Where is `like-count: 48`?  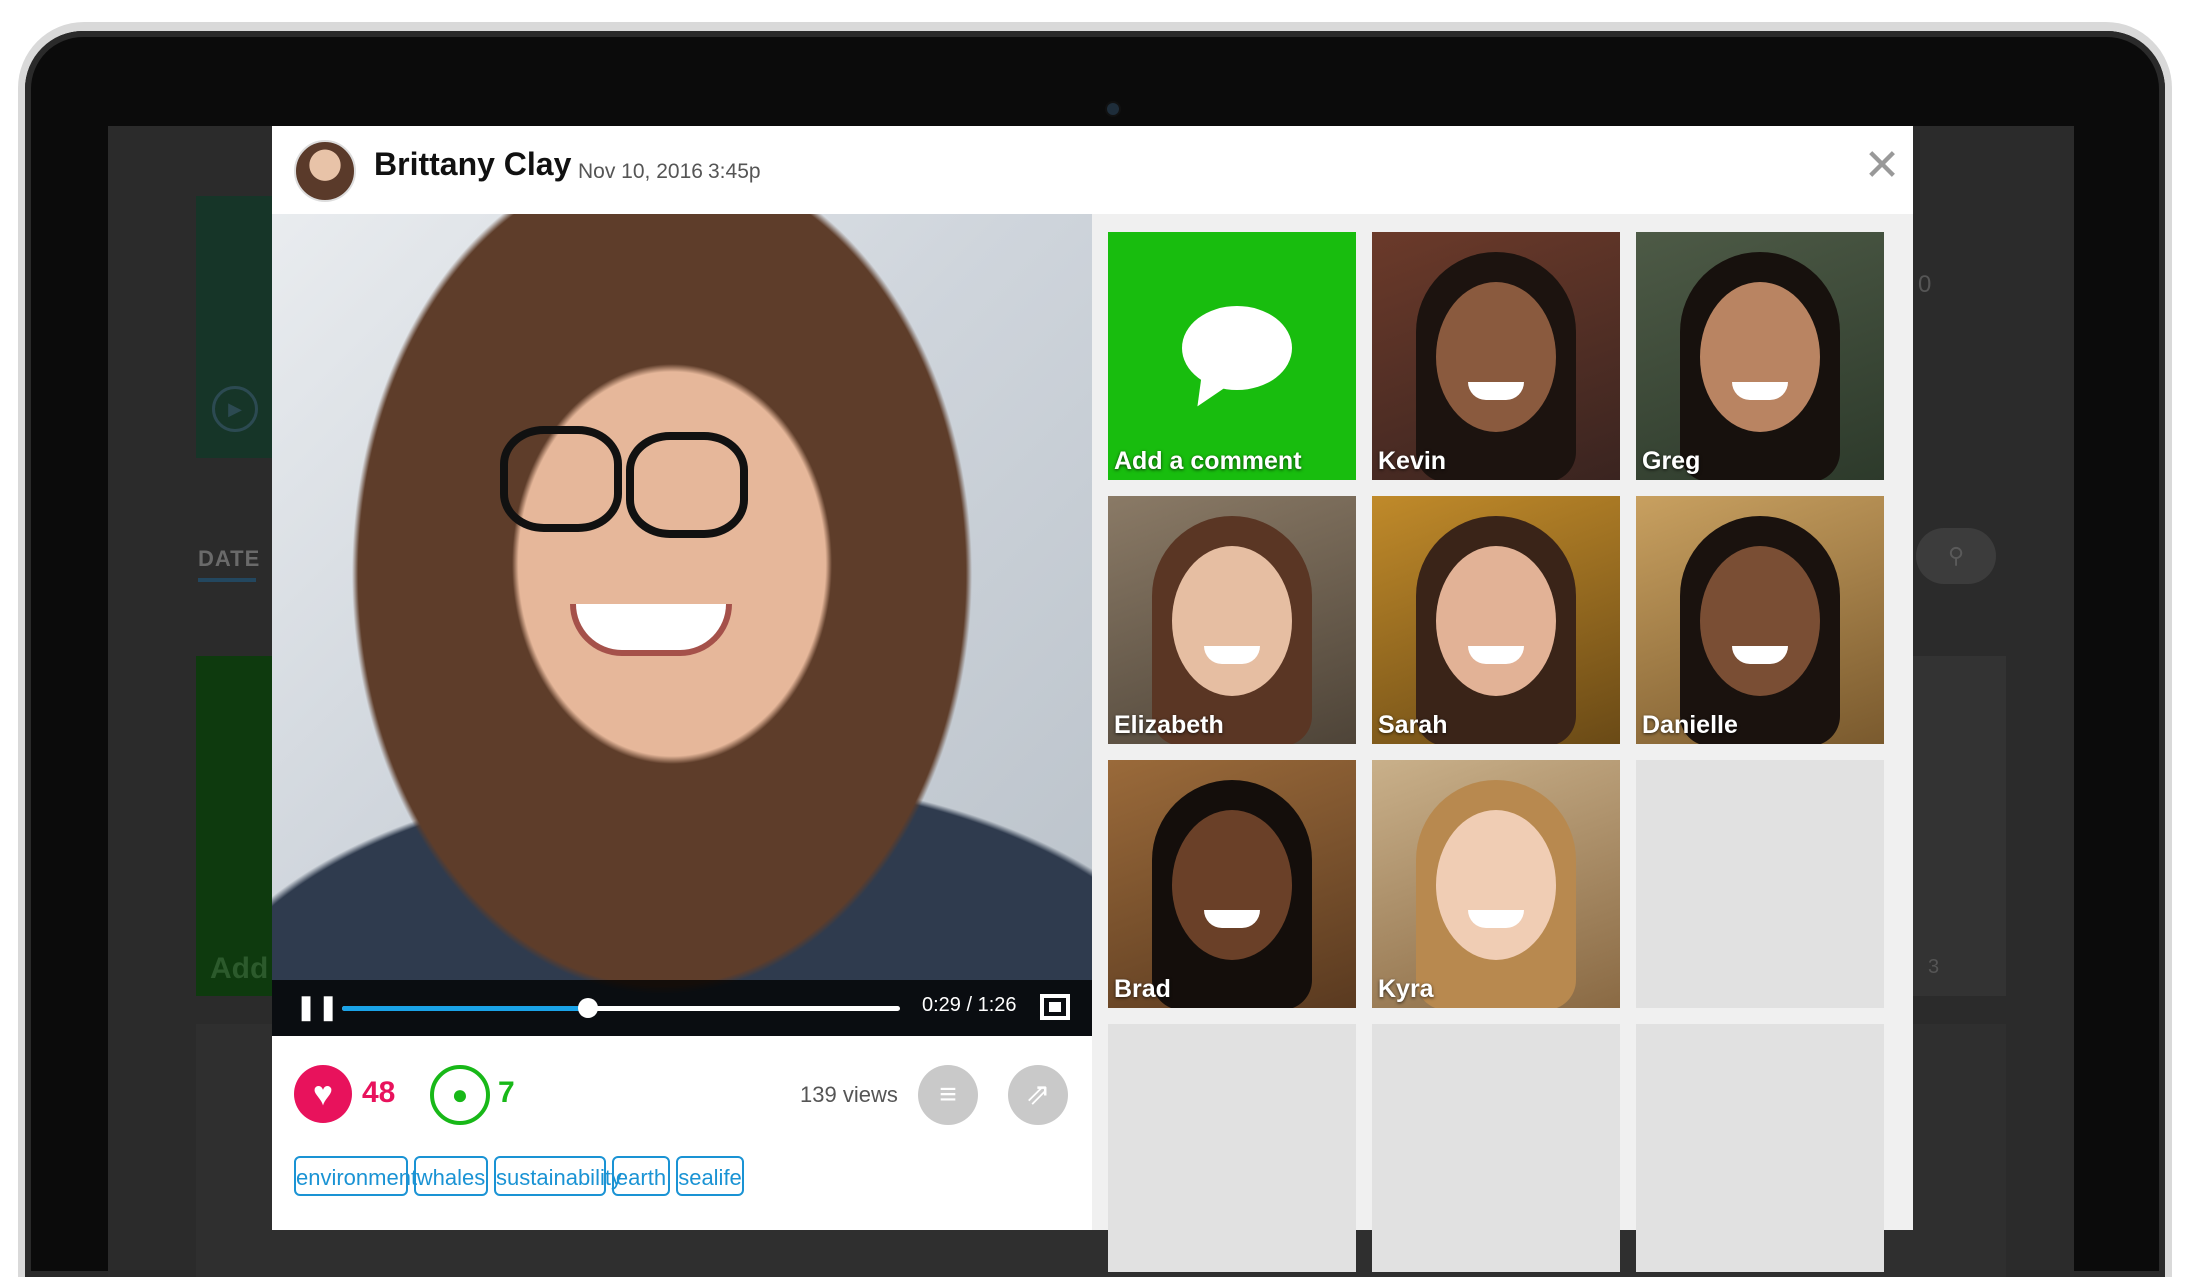
like-count: 48 is located at coordinates (379, 1092).